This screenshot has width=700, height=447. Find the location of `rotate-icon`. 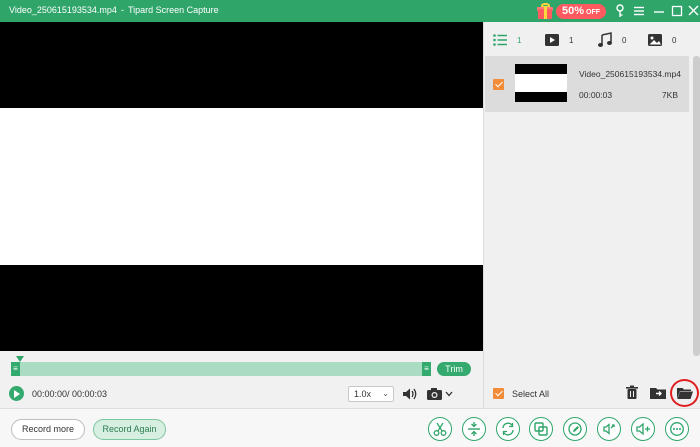

rotate-icon is located at coordinates (508, 429).